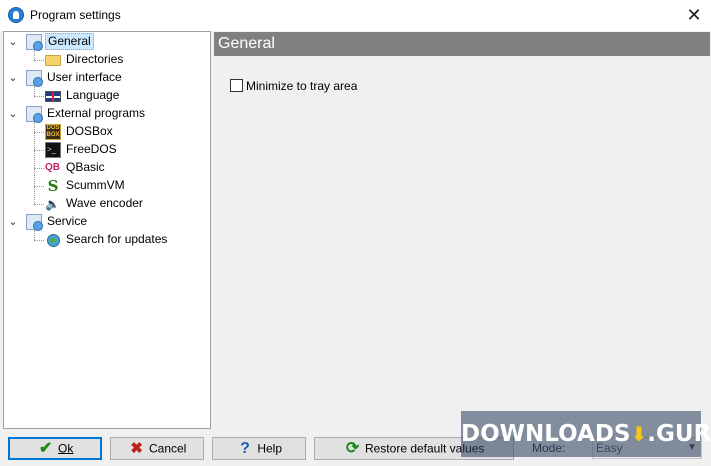  Describe the element at coordinates (117, 239) in the screenshot. I see `tree-item-label: Search for updates` at that location.